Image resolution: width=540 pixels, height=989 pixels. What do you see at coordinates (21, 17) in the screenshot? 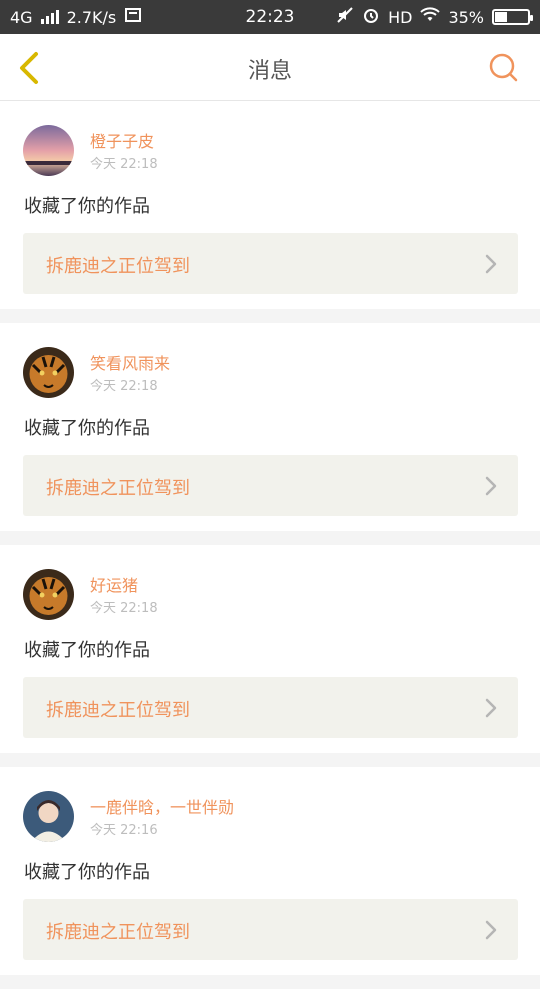
I see `network-type: 4G` at bounding box center [21, 17].